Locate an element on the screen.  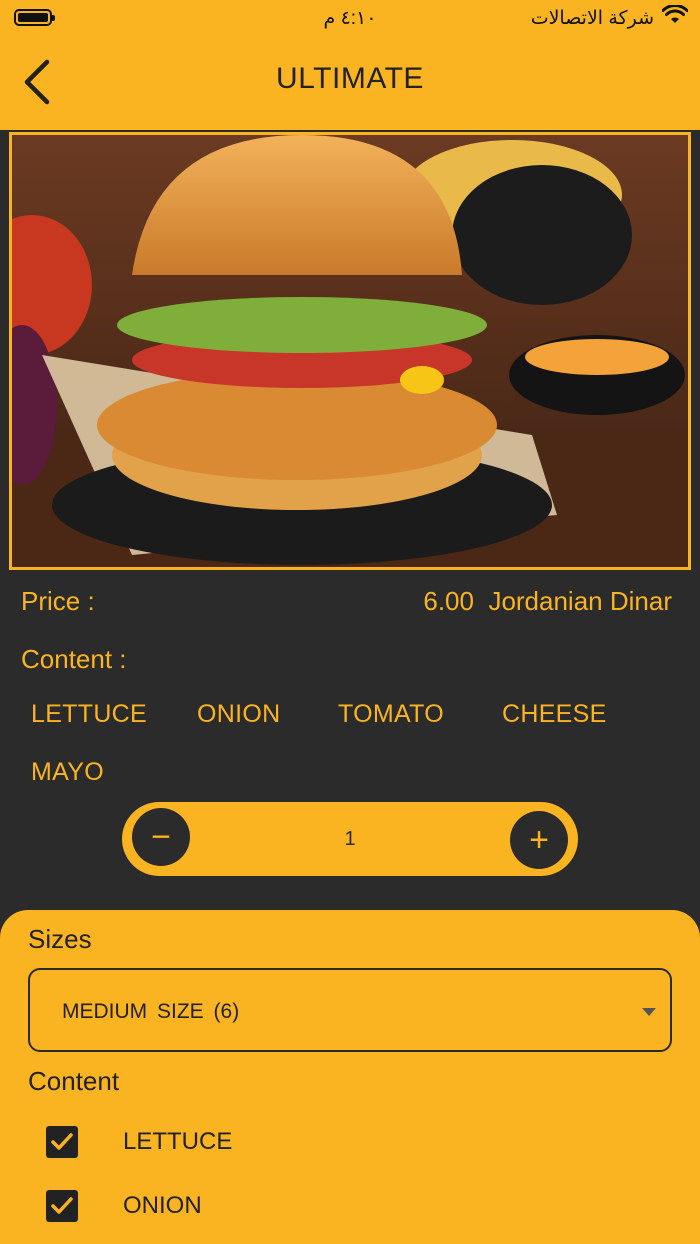
content-option-label: LETTUCE is located at coordinates (178, 1141).